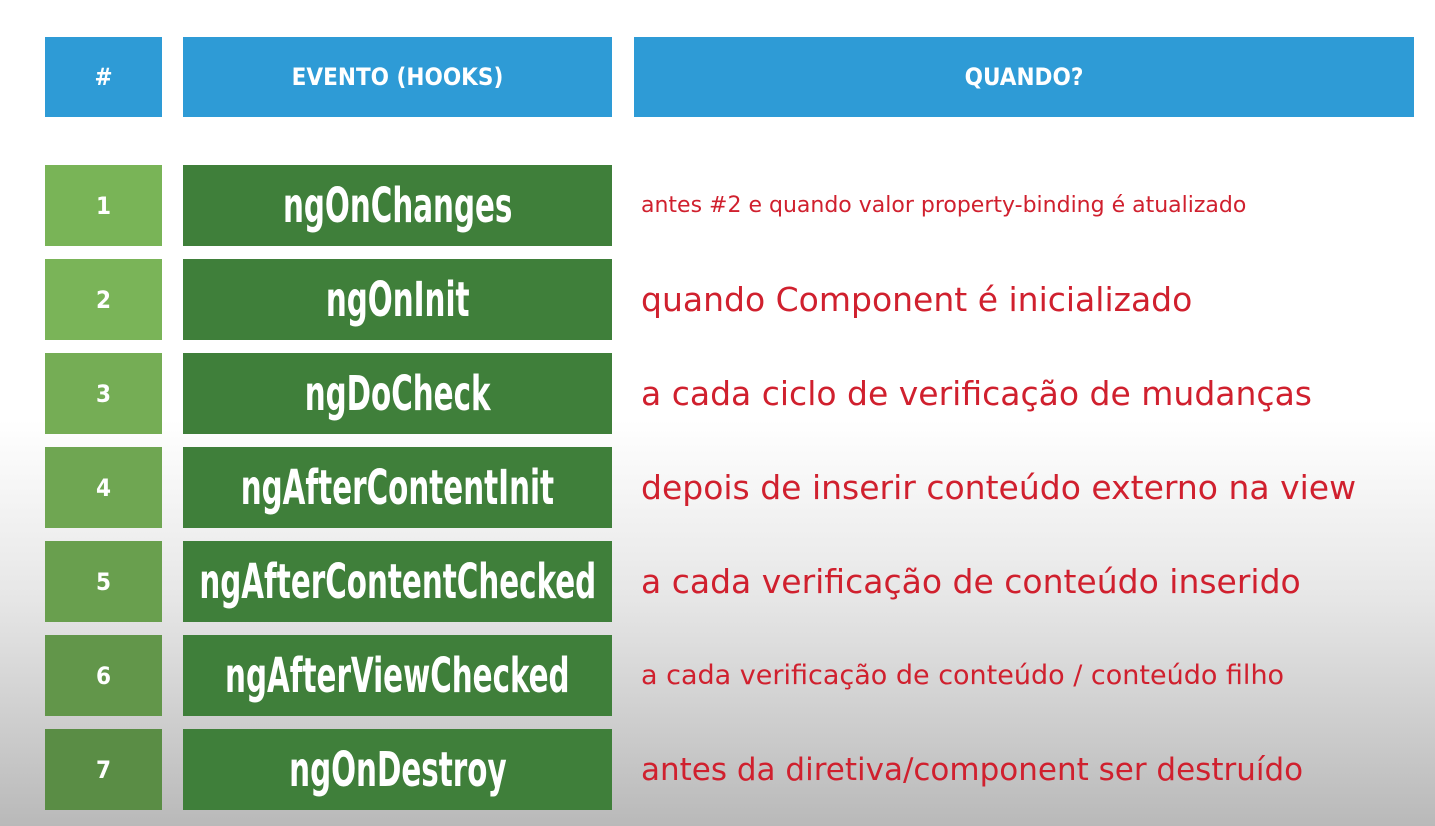 The height and width of the screenshot is (826, 1435). I want to click on header-event-label: EVENTO (HOOKS), so click(397, 77).